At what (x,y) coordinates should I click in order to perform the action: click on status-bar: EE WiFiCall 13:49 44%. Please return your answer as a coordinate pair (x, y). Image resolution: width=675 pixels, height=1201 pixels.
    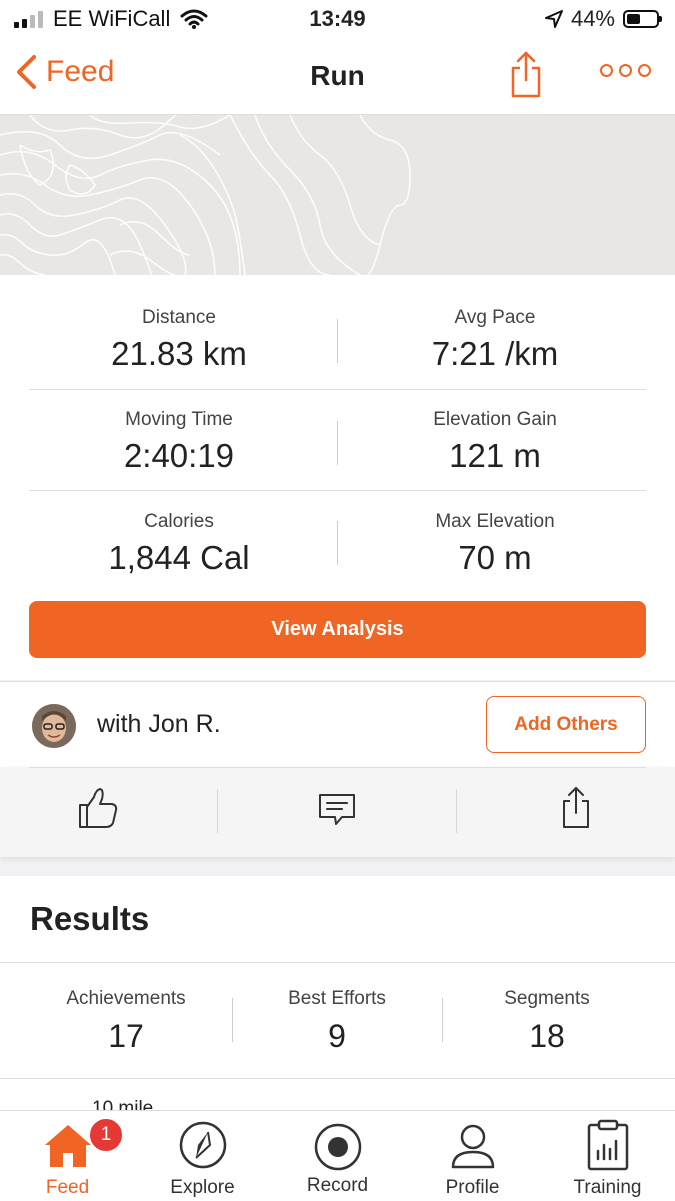
    Looking at the image, I should click on (337, 20).